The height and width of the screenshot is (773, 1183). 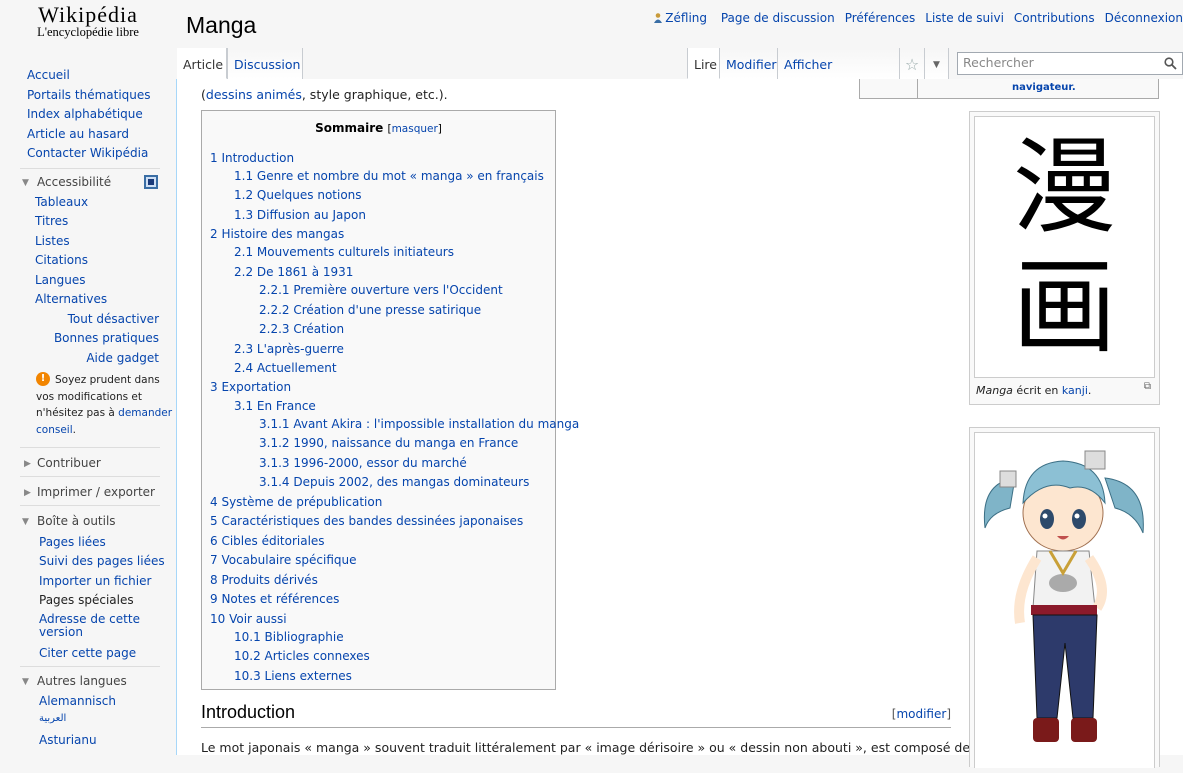 I want to click on lang-arabic: العربية, so click(x=52, y=718).